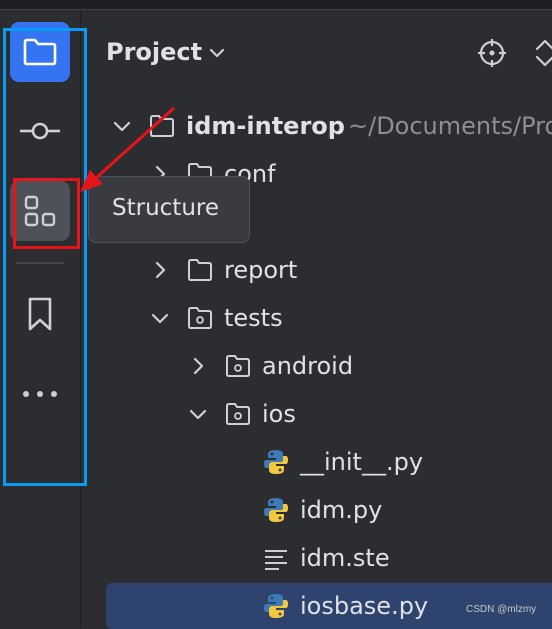  I want to click on tree-row-package: android, so click(329, 366).